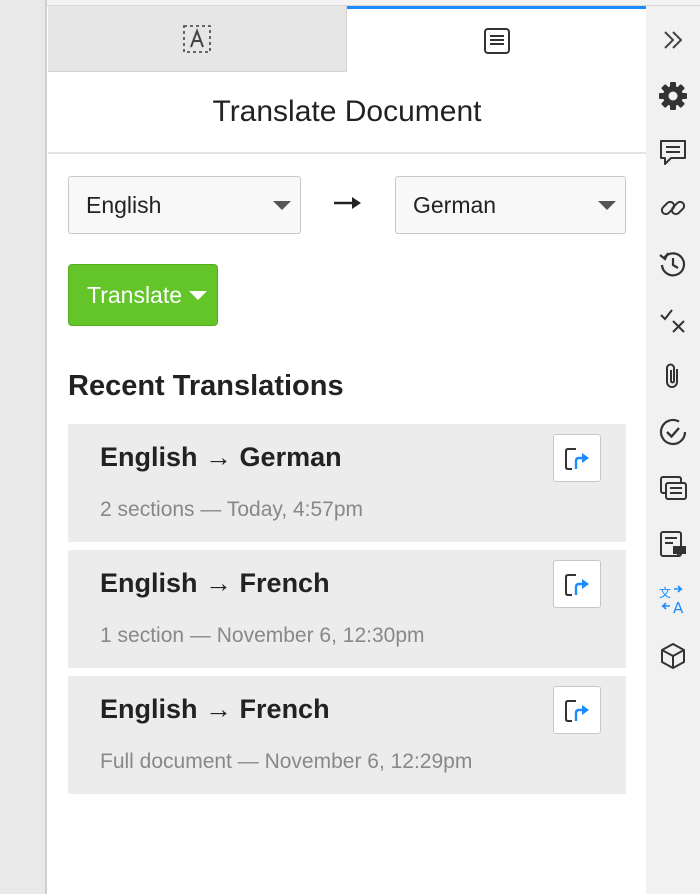 The width and height of the screenshot is (700, 894). Describe the element at coordinates (206, 386) in the screenshot. I see `recent-translations-heading: Recent Translations` at that location.